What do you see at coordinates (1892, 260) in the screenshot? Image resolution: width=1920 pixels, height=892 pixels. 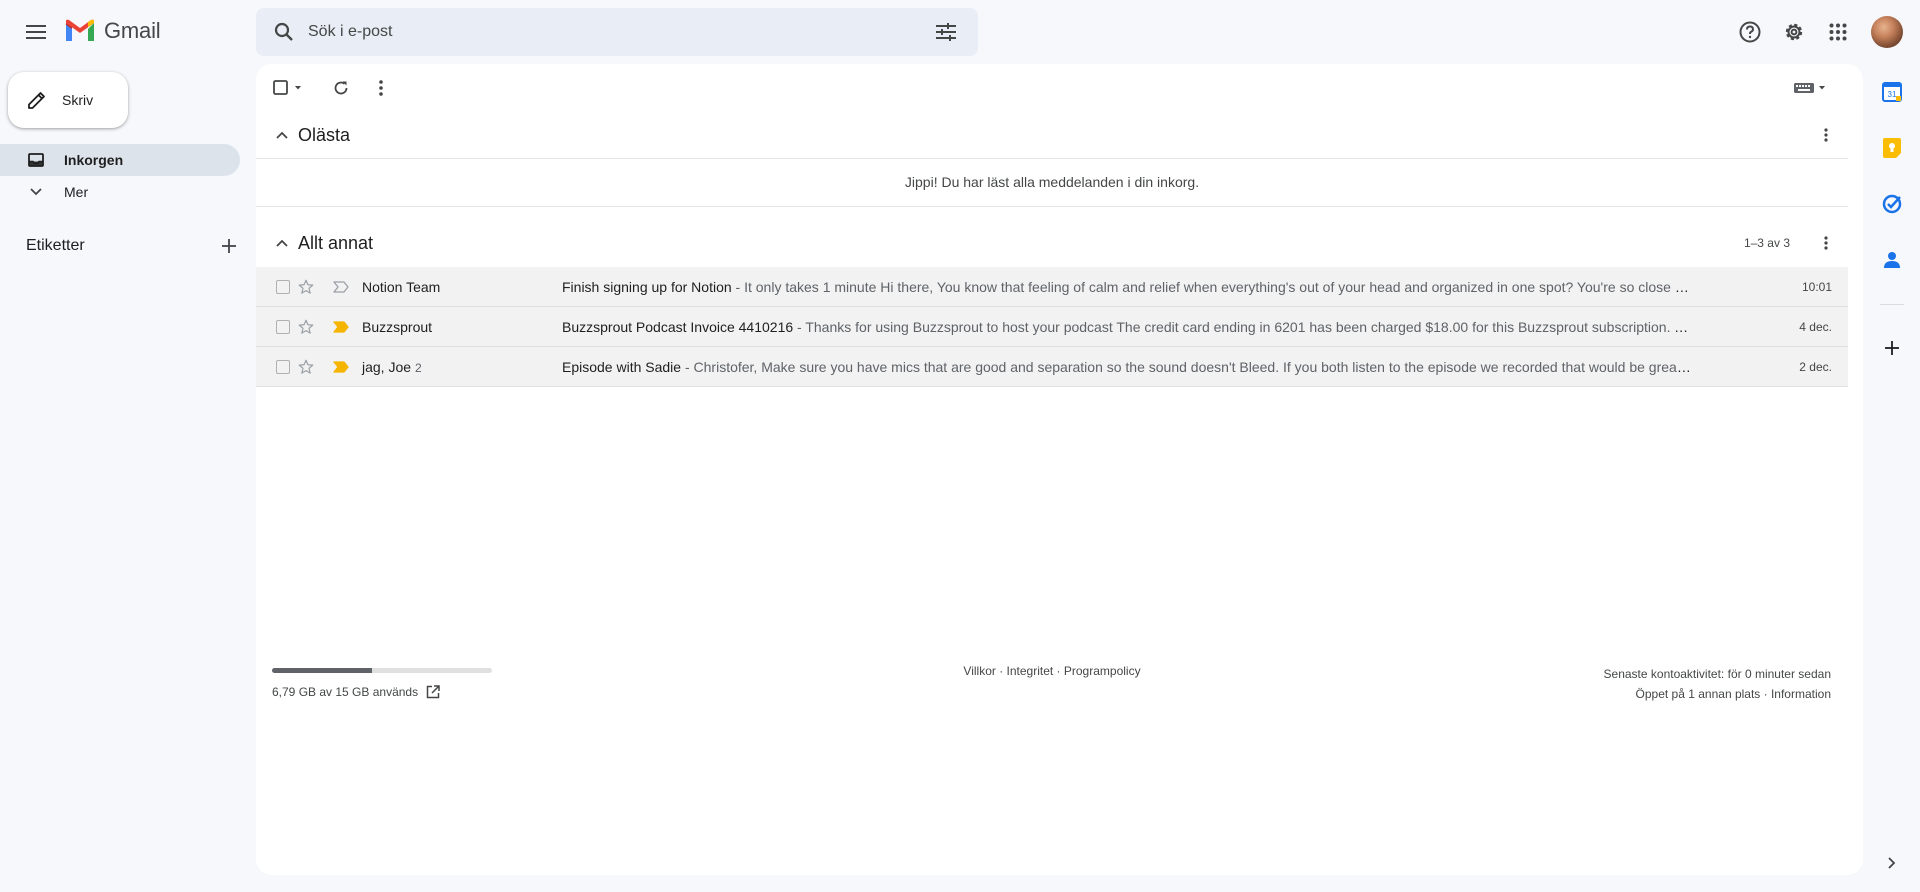 I see `contacts-icon` at bounding box center [1892, 260].